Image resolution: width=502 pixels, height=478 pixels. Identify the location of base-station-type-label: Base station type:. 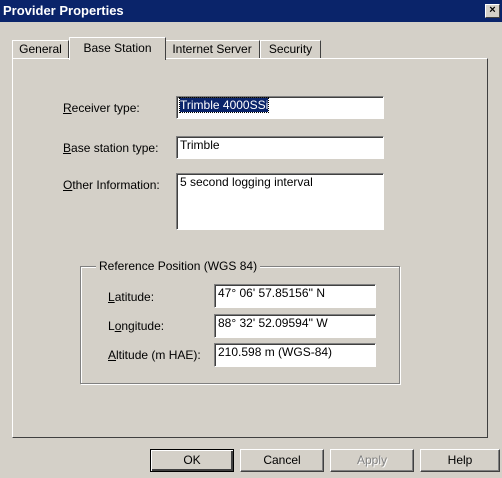
(110, 148).